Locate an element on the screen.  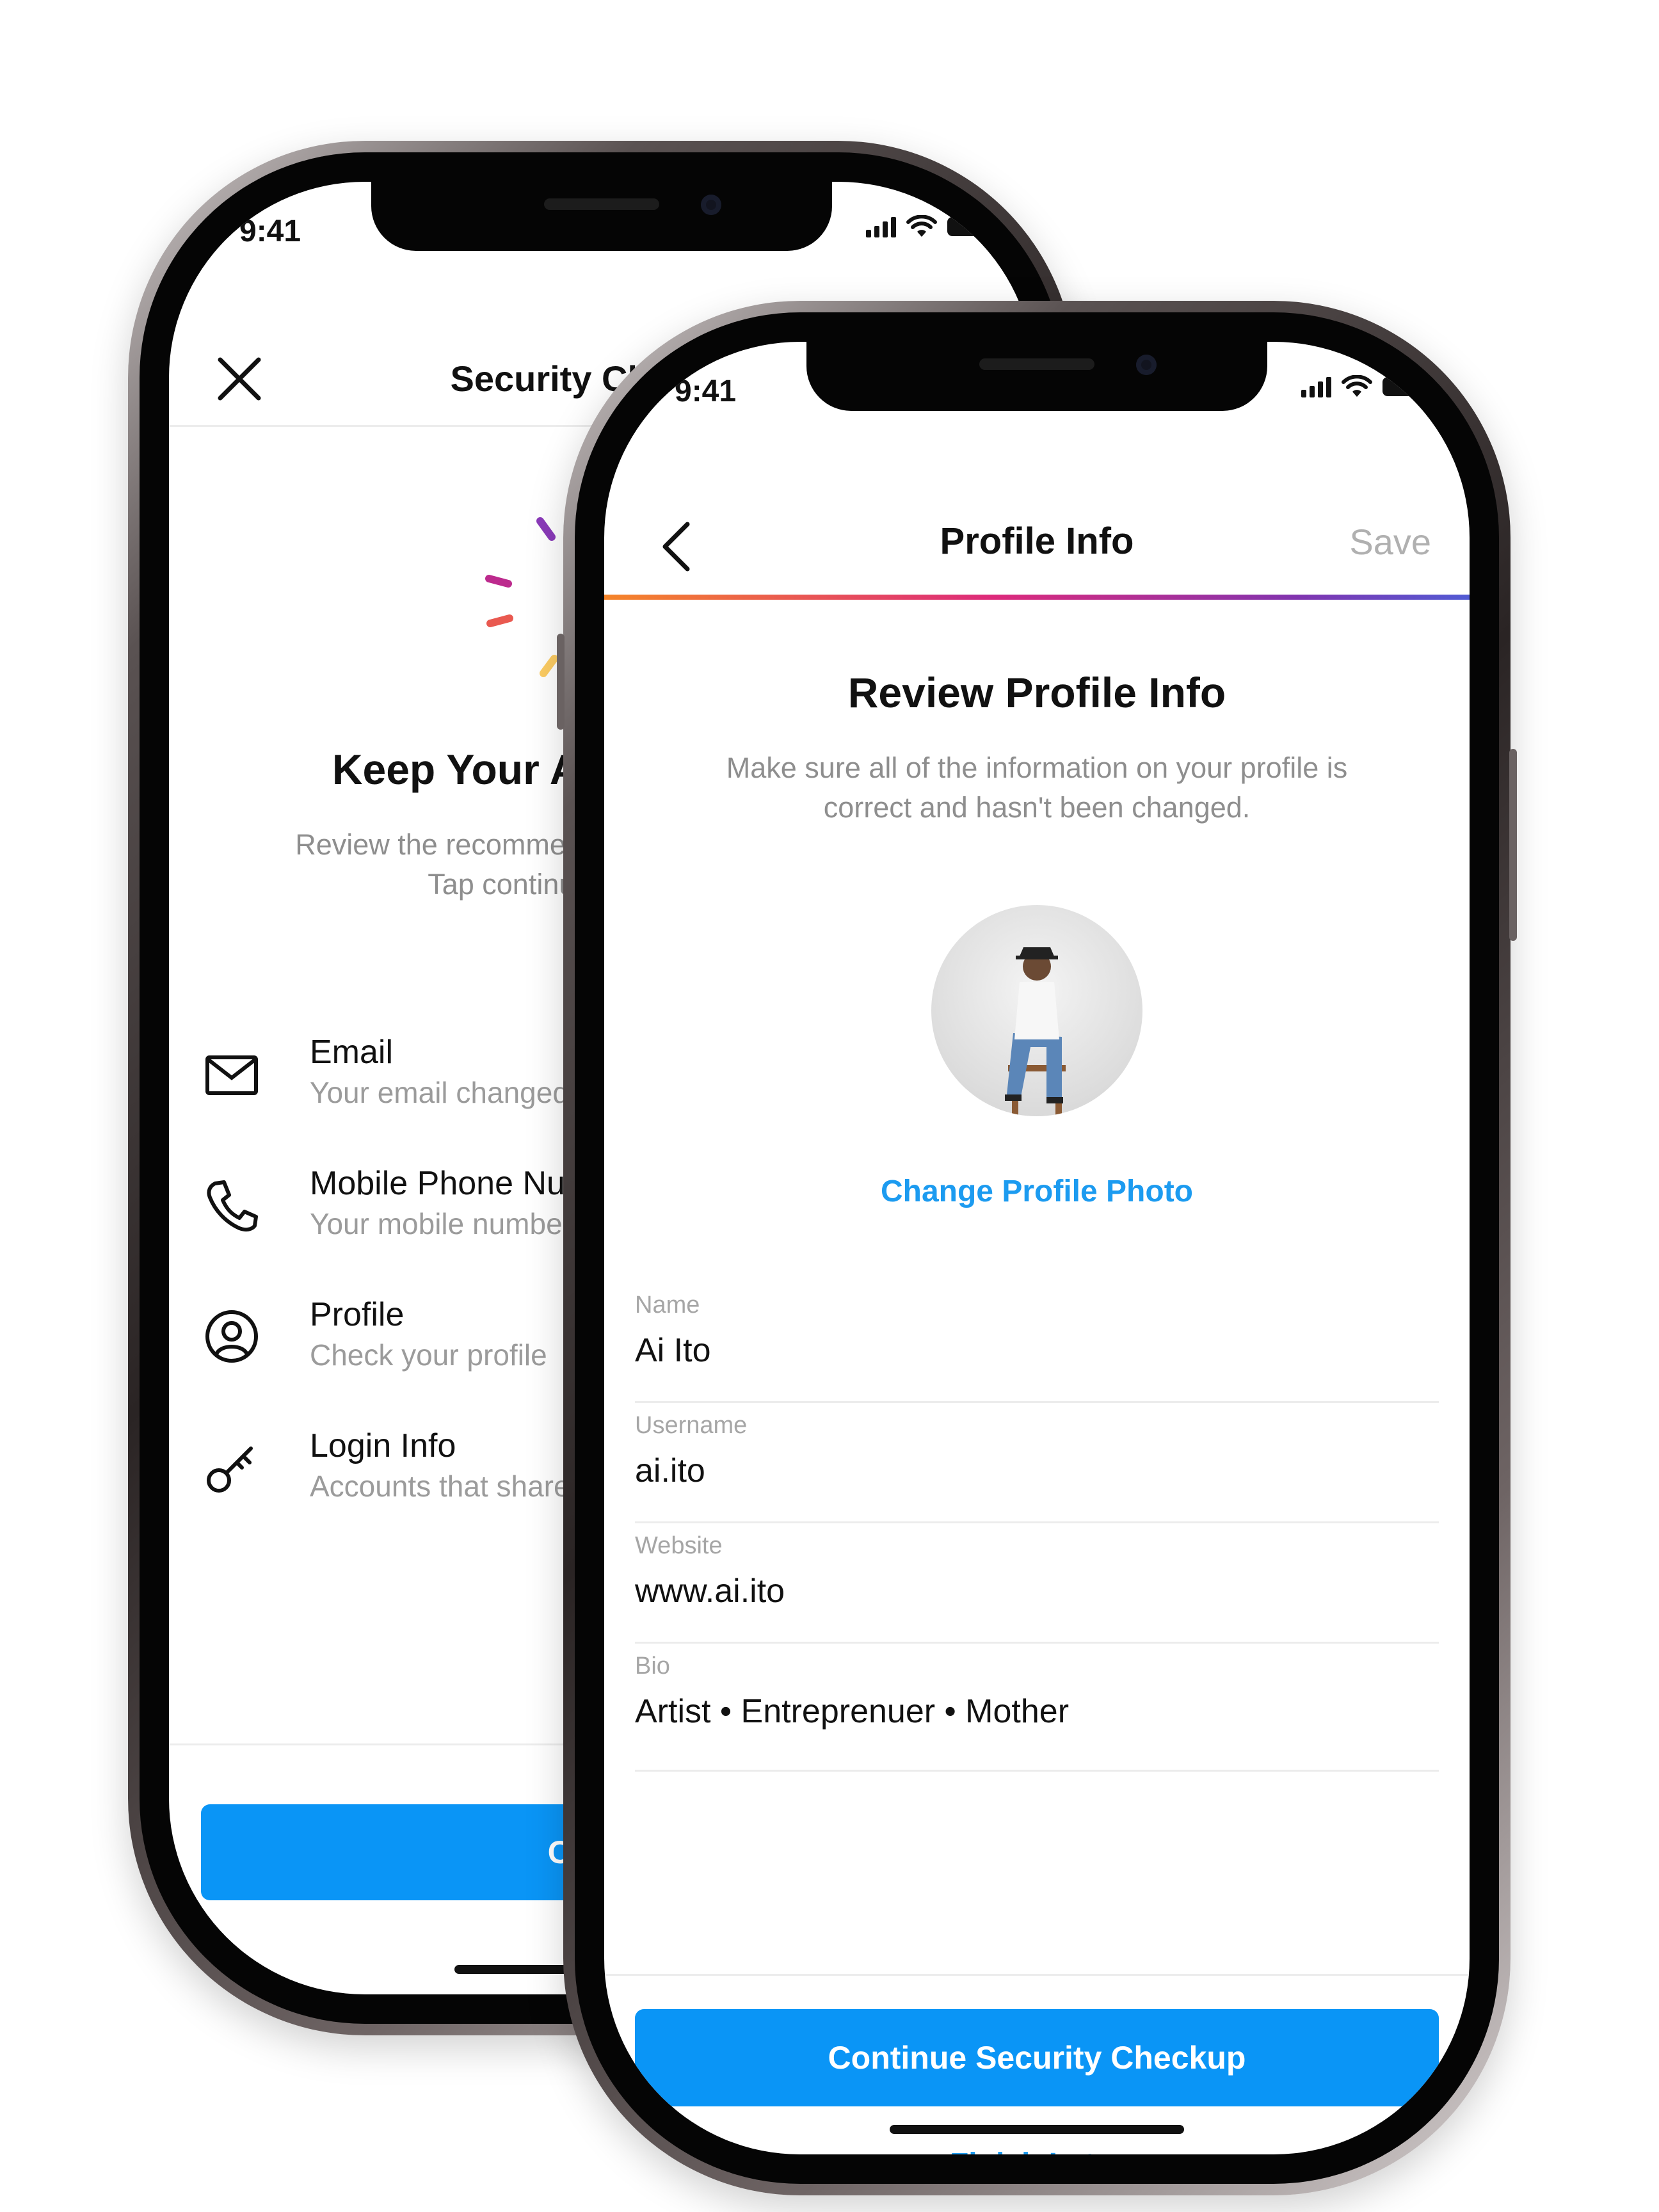
field-label: Bio is located at coordinates (652, 1666).